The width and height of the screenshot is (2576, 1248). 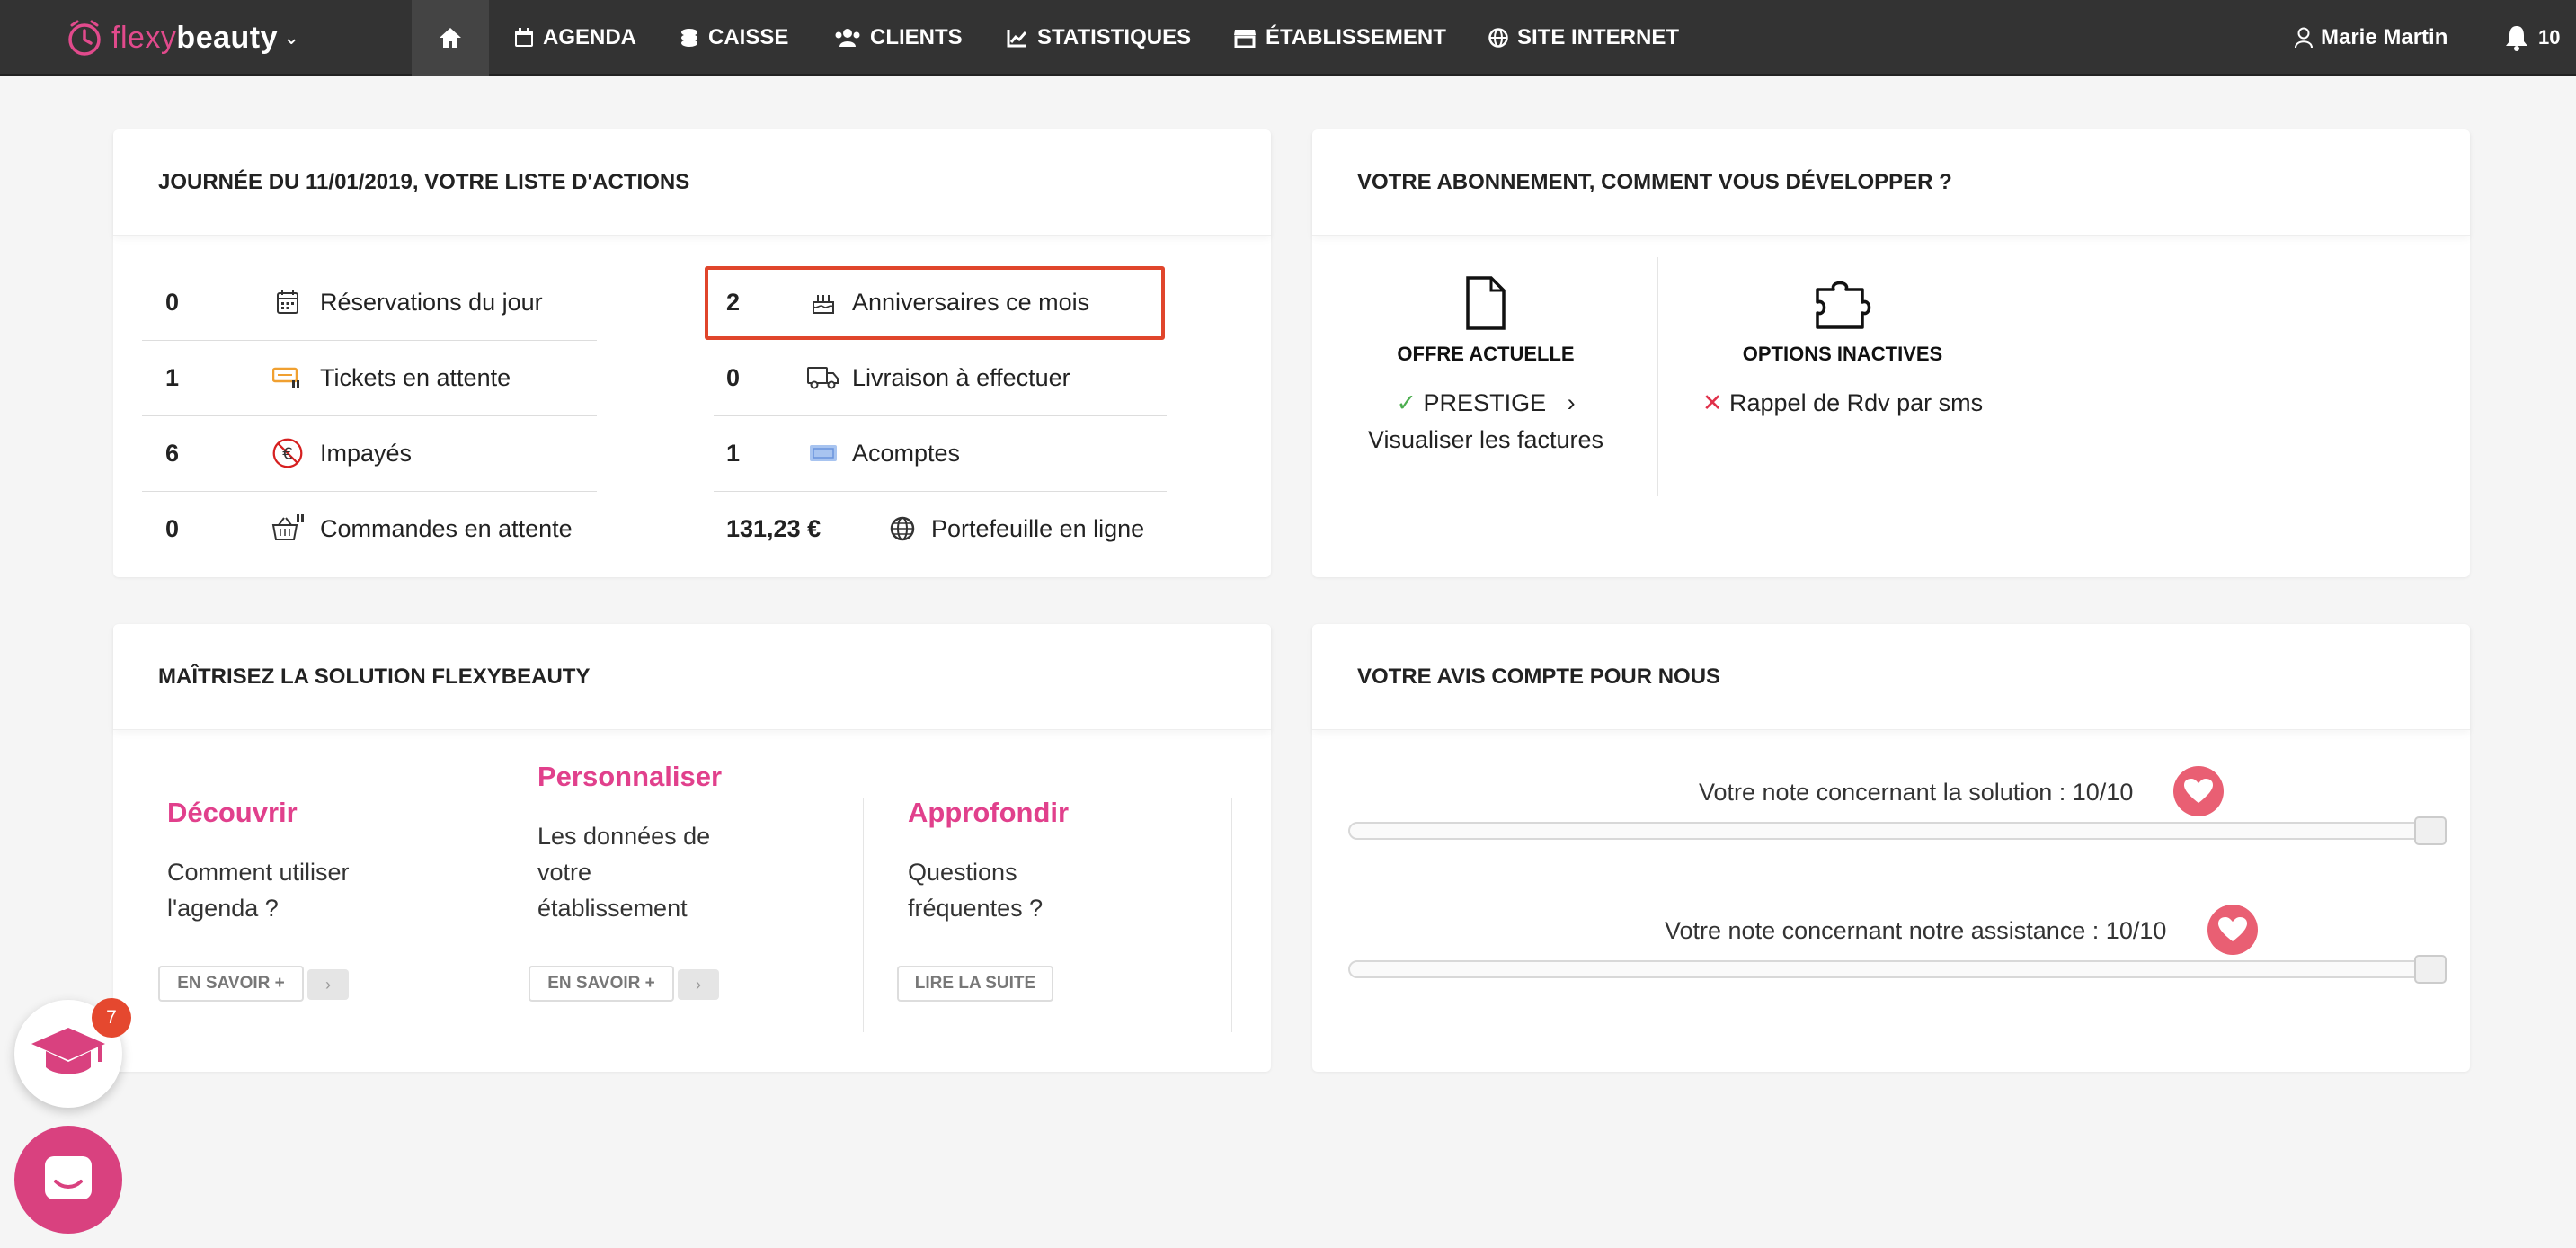 What do you see at coordinates (774, 528) in the screenshot?
I see `action-count: 131,23 €` at bounding box center [774, 528].